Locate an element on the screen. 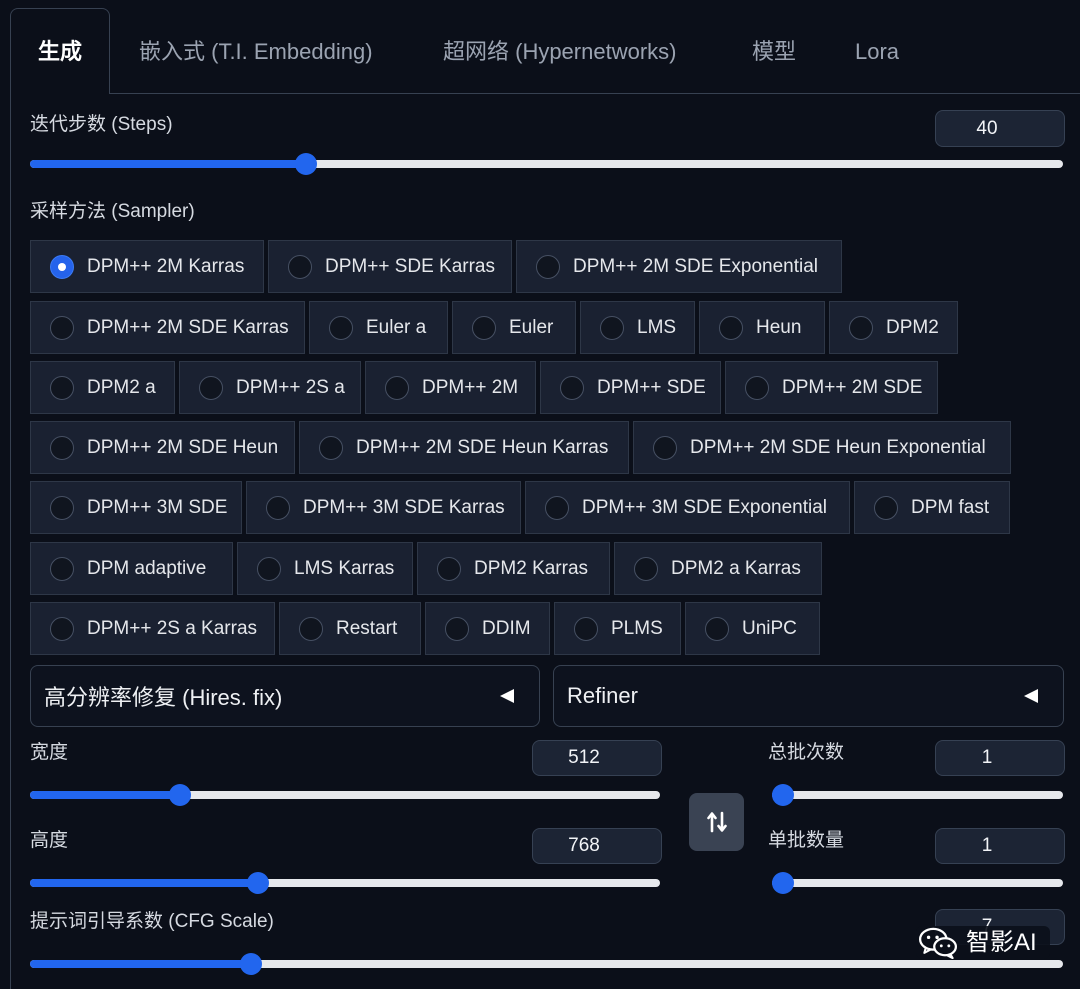  sampler-option: Euler a is located at coordinates (378, 327).